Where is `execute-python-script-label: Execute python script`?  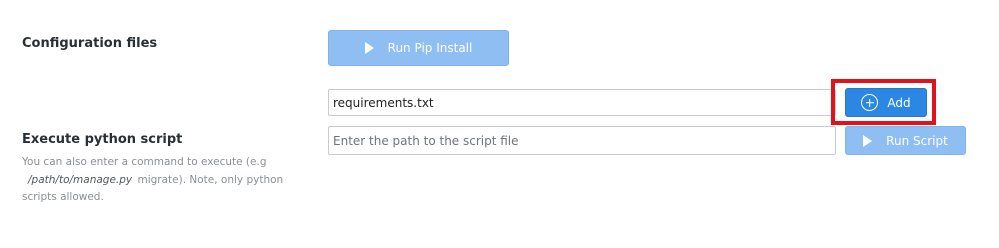 execute-python-script-label: Execute python script is located at coordinates (102, 139).